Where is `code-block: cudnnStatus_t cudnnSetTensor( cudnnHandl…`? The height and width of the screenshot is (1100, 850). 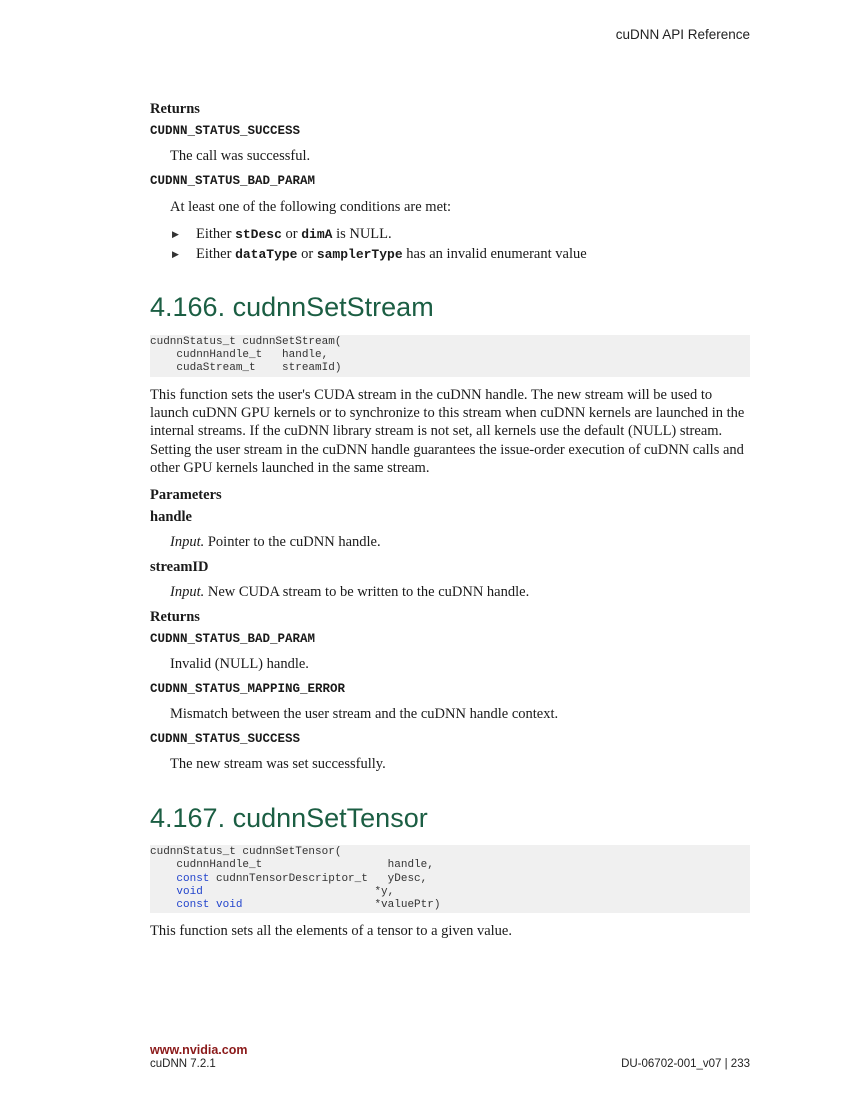
code-block: cudnnStatus_t cudnnSetTensor( cudnnHandl… is located at coordinates (450, 879).